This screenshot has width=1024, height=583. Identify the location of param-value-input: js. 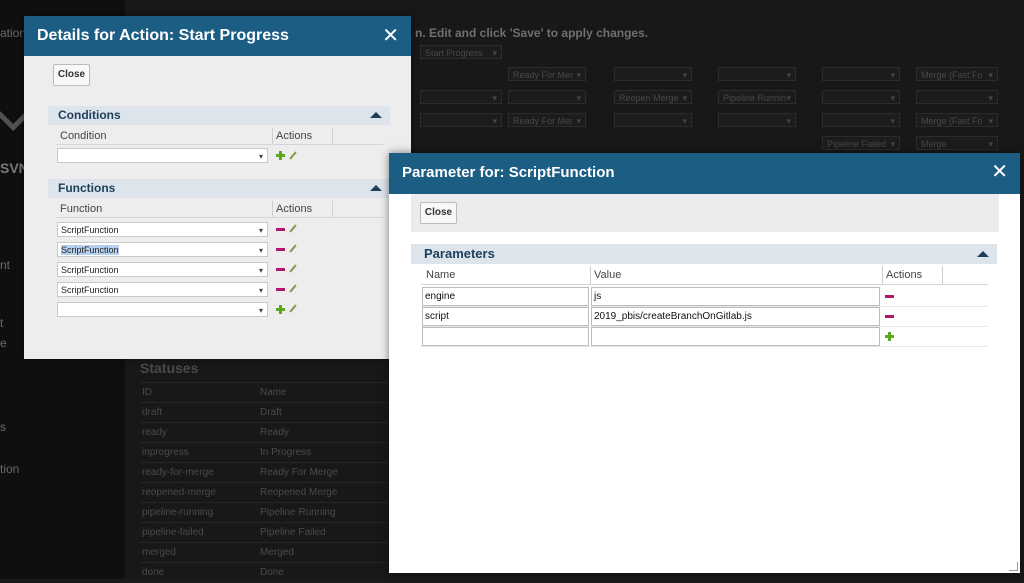
(735, 296).